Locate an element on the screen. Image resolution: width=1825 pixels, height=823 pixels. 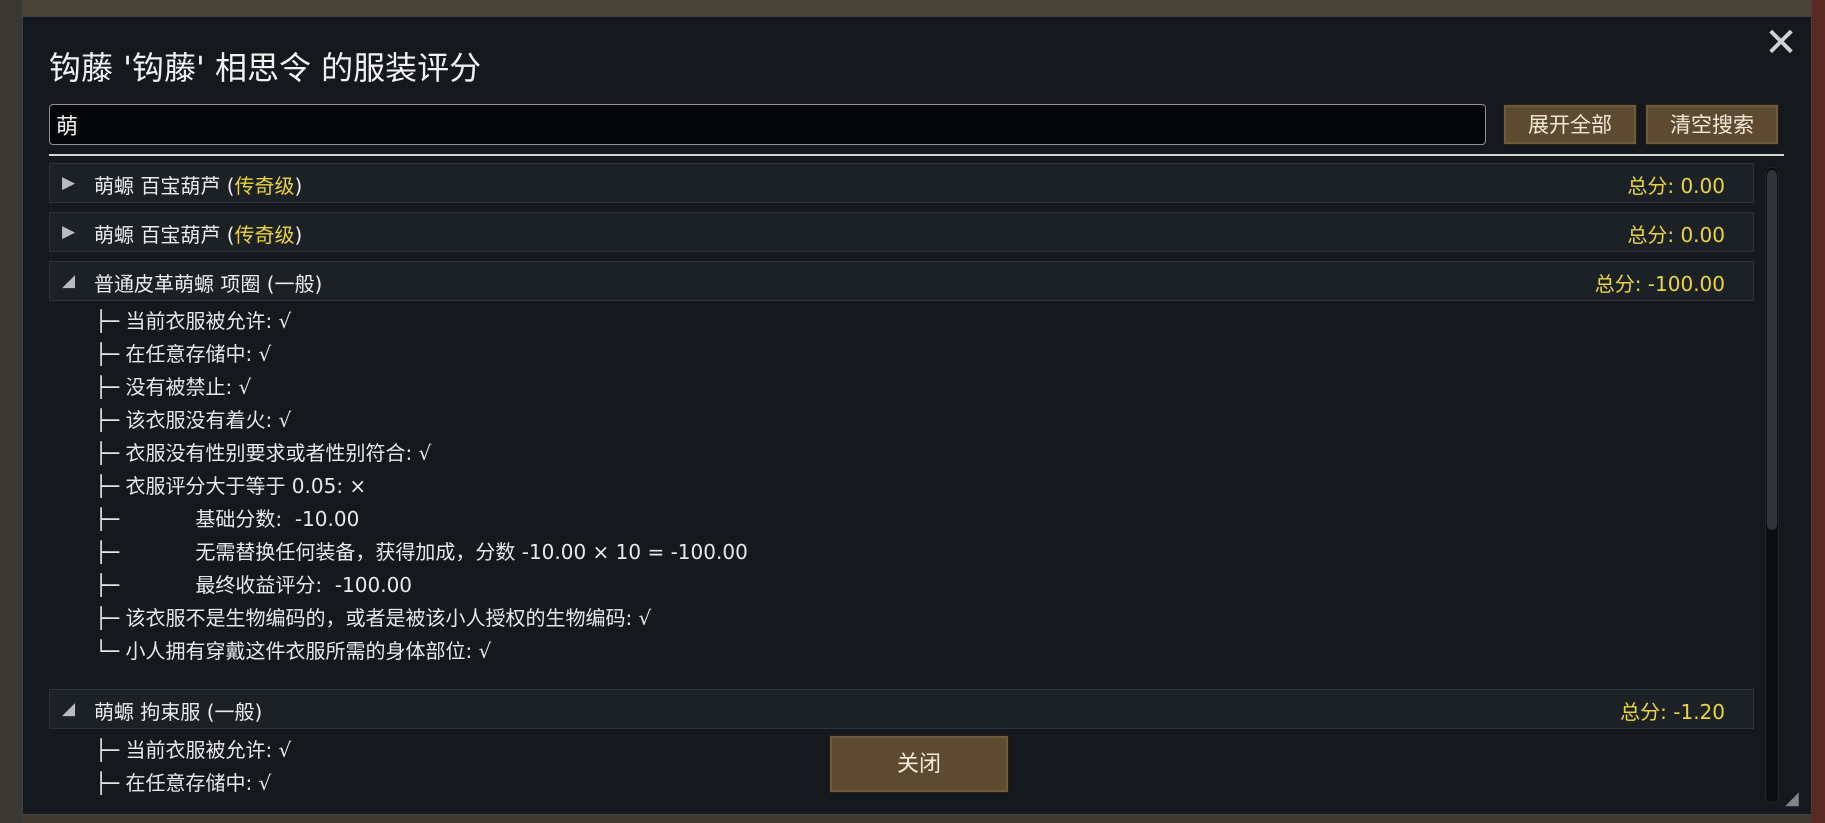
apparel-score: 总分: -100.00 is located at coordinates (1659, 284).